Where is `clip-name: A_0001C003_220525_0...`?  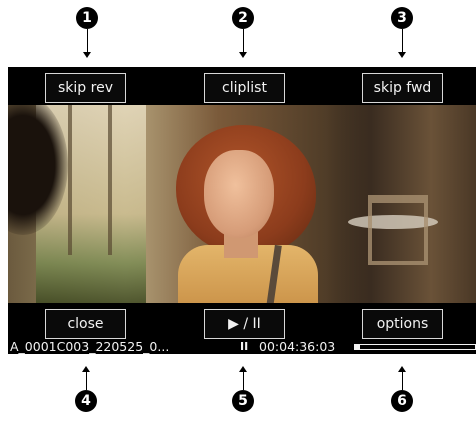 clip-name: A_0001C003_220525_0... is located at coordinates (90, 346).